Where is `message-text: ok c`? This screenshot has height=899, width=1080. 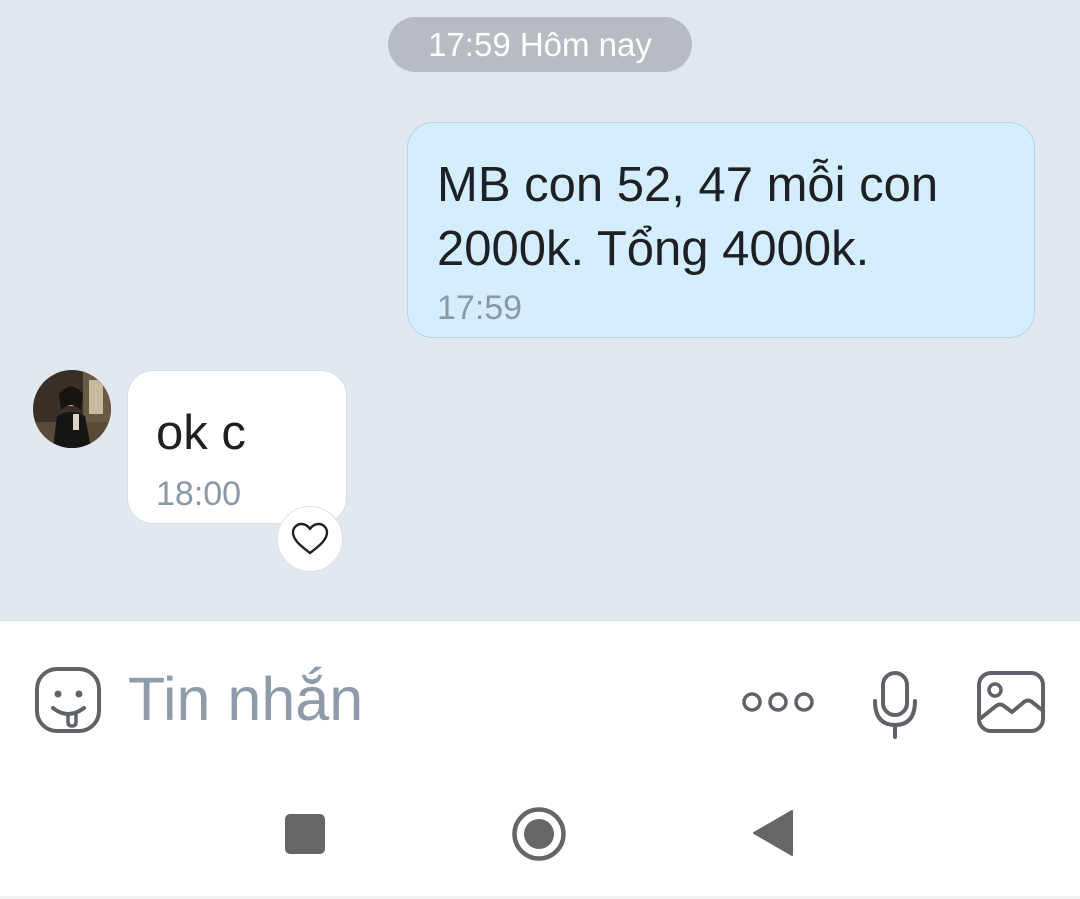
message-text: ok c is located at coordinates (201, 433).